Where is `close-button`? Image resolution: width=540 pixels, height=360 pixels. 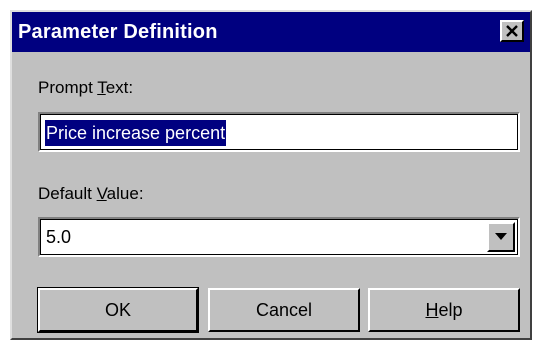 close-button is located at coordinates (512, 31).